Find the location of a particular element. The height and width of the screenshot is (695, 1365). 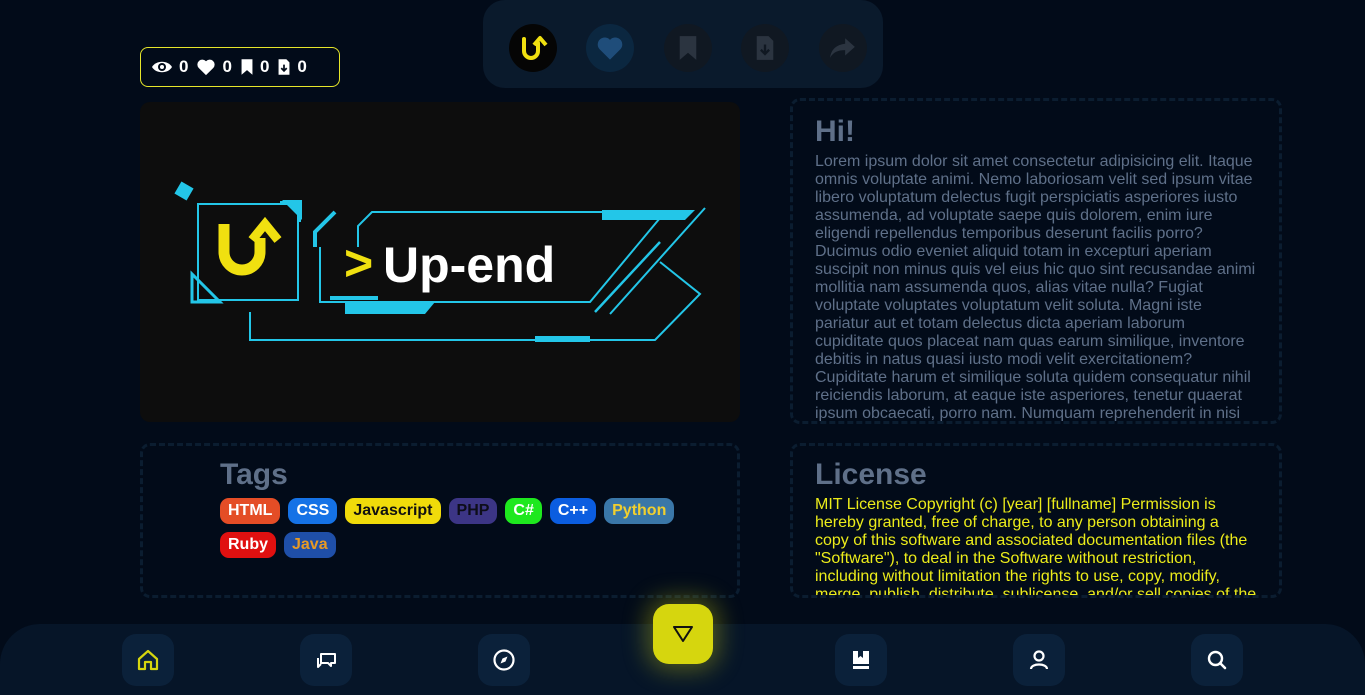

home-icon is located at coordinates (148, 660).